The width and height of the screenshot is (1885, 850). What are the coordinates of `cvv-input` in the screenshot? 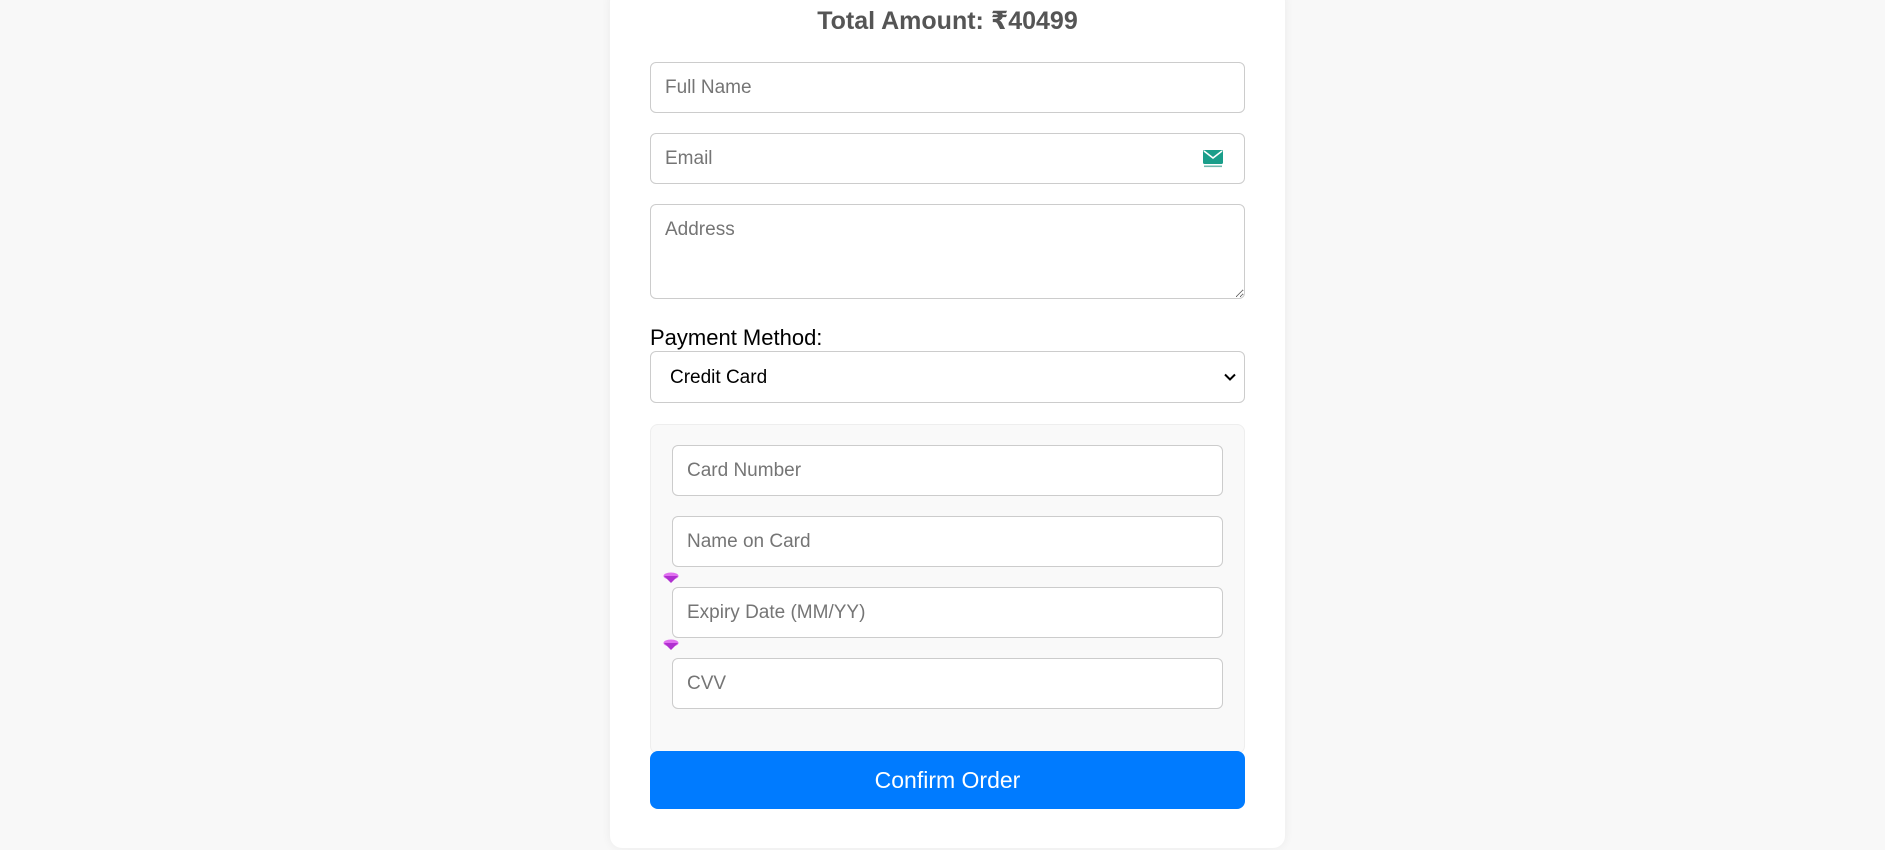 It's located at (947, 683).